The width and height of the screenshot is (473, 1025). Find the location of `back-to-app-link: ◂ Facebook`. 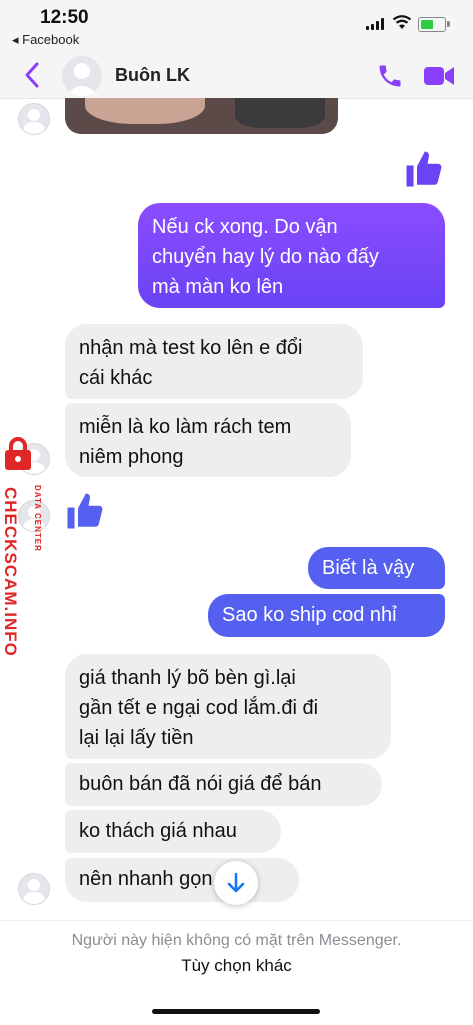

back-to-app-link: ◂ Facebook is located at coordinates (45, 40).